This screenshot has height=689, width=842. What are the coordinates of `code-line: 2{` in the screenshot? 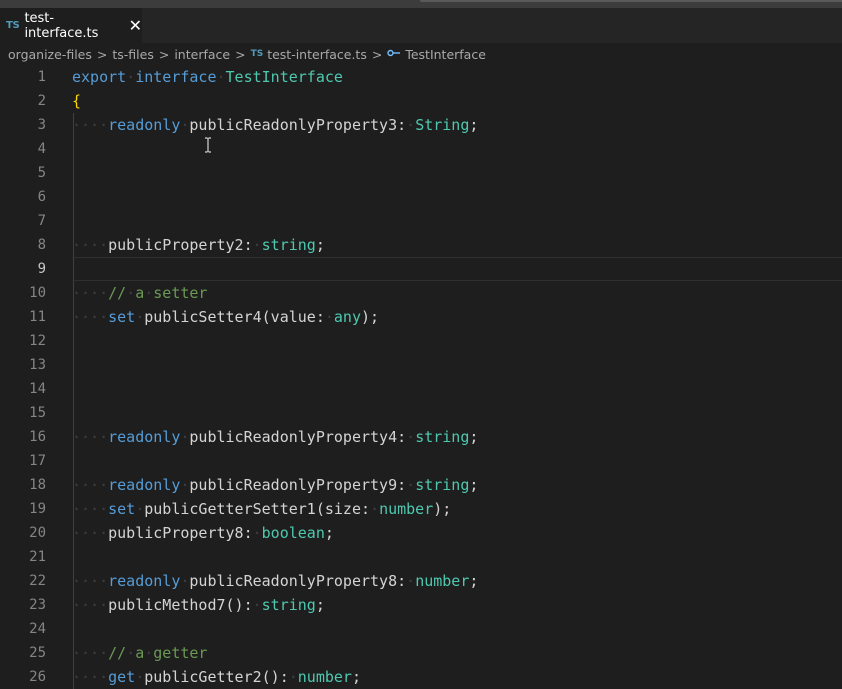 It's located at (421, 101).